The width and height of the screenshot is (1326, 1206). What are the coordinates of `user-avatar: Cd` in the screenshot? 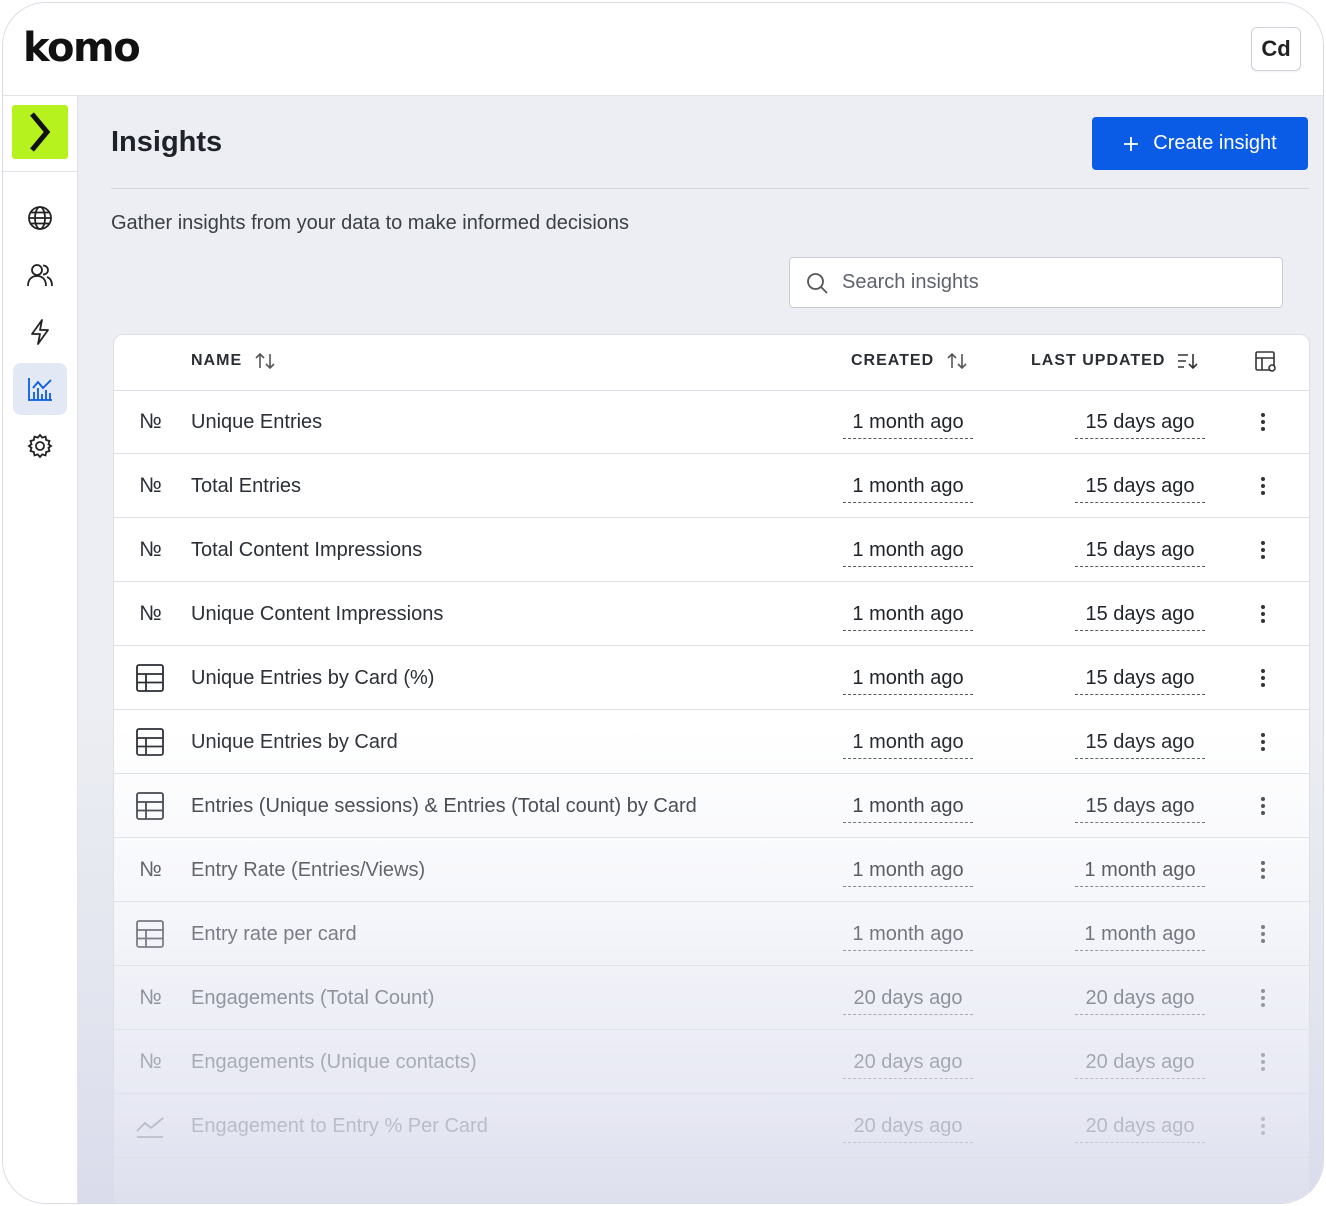 It's located at (1276, 49).